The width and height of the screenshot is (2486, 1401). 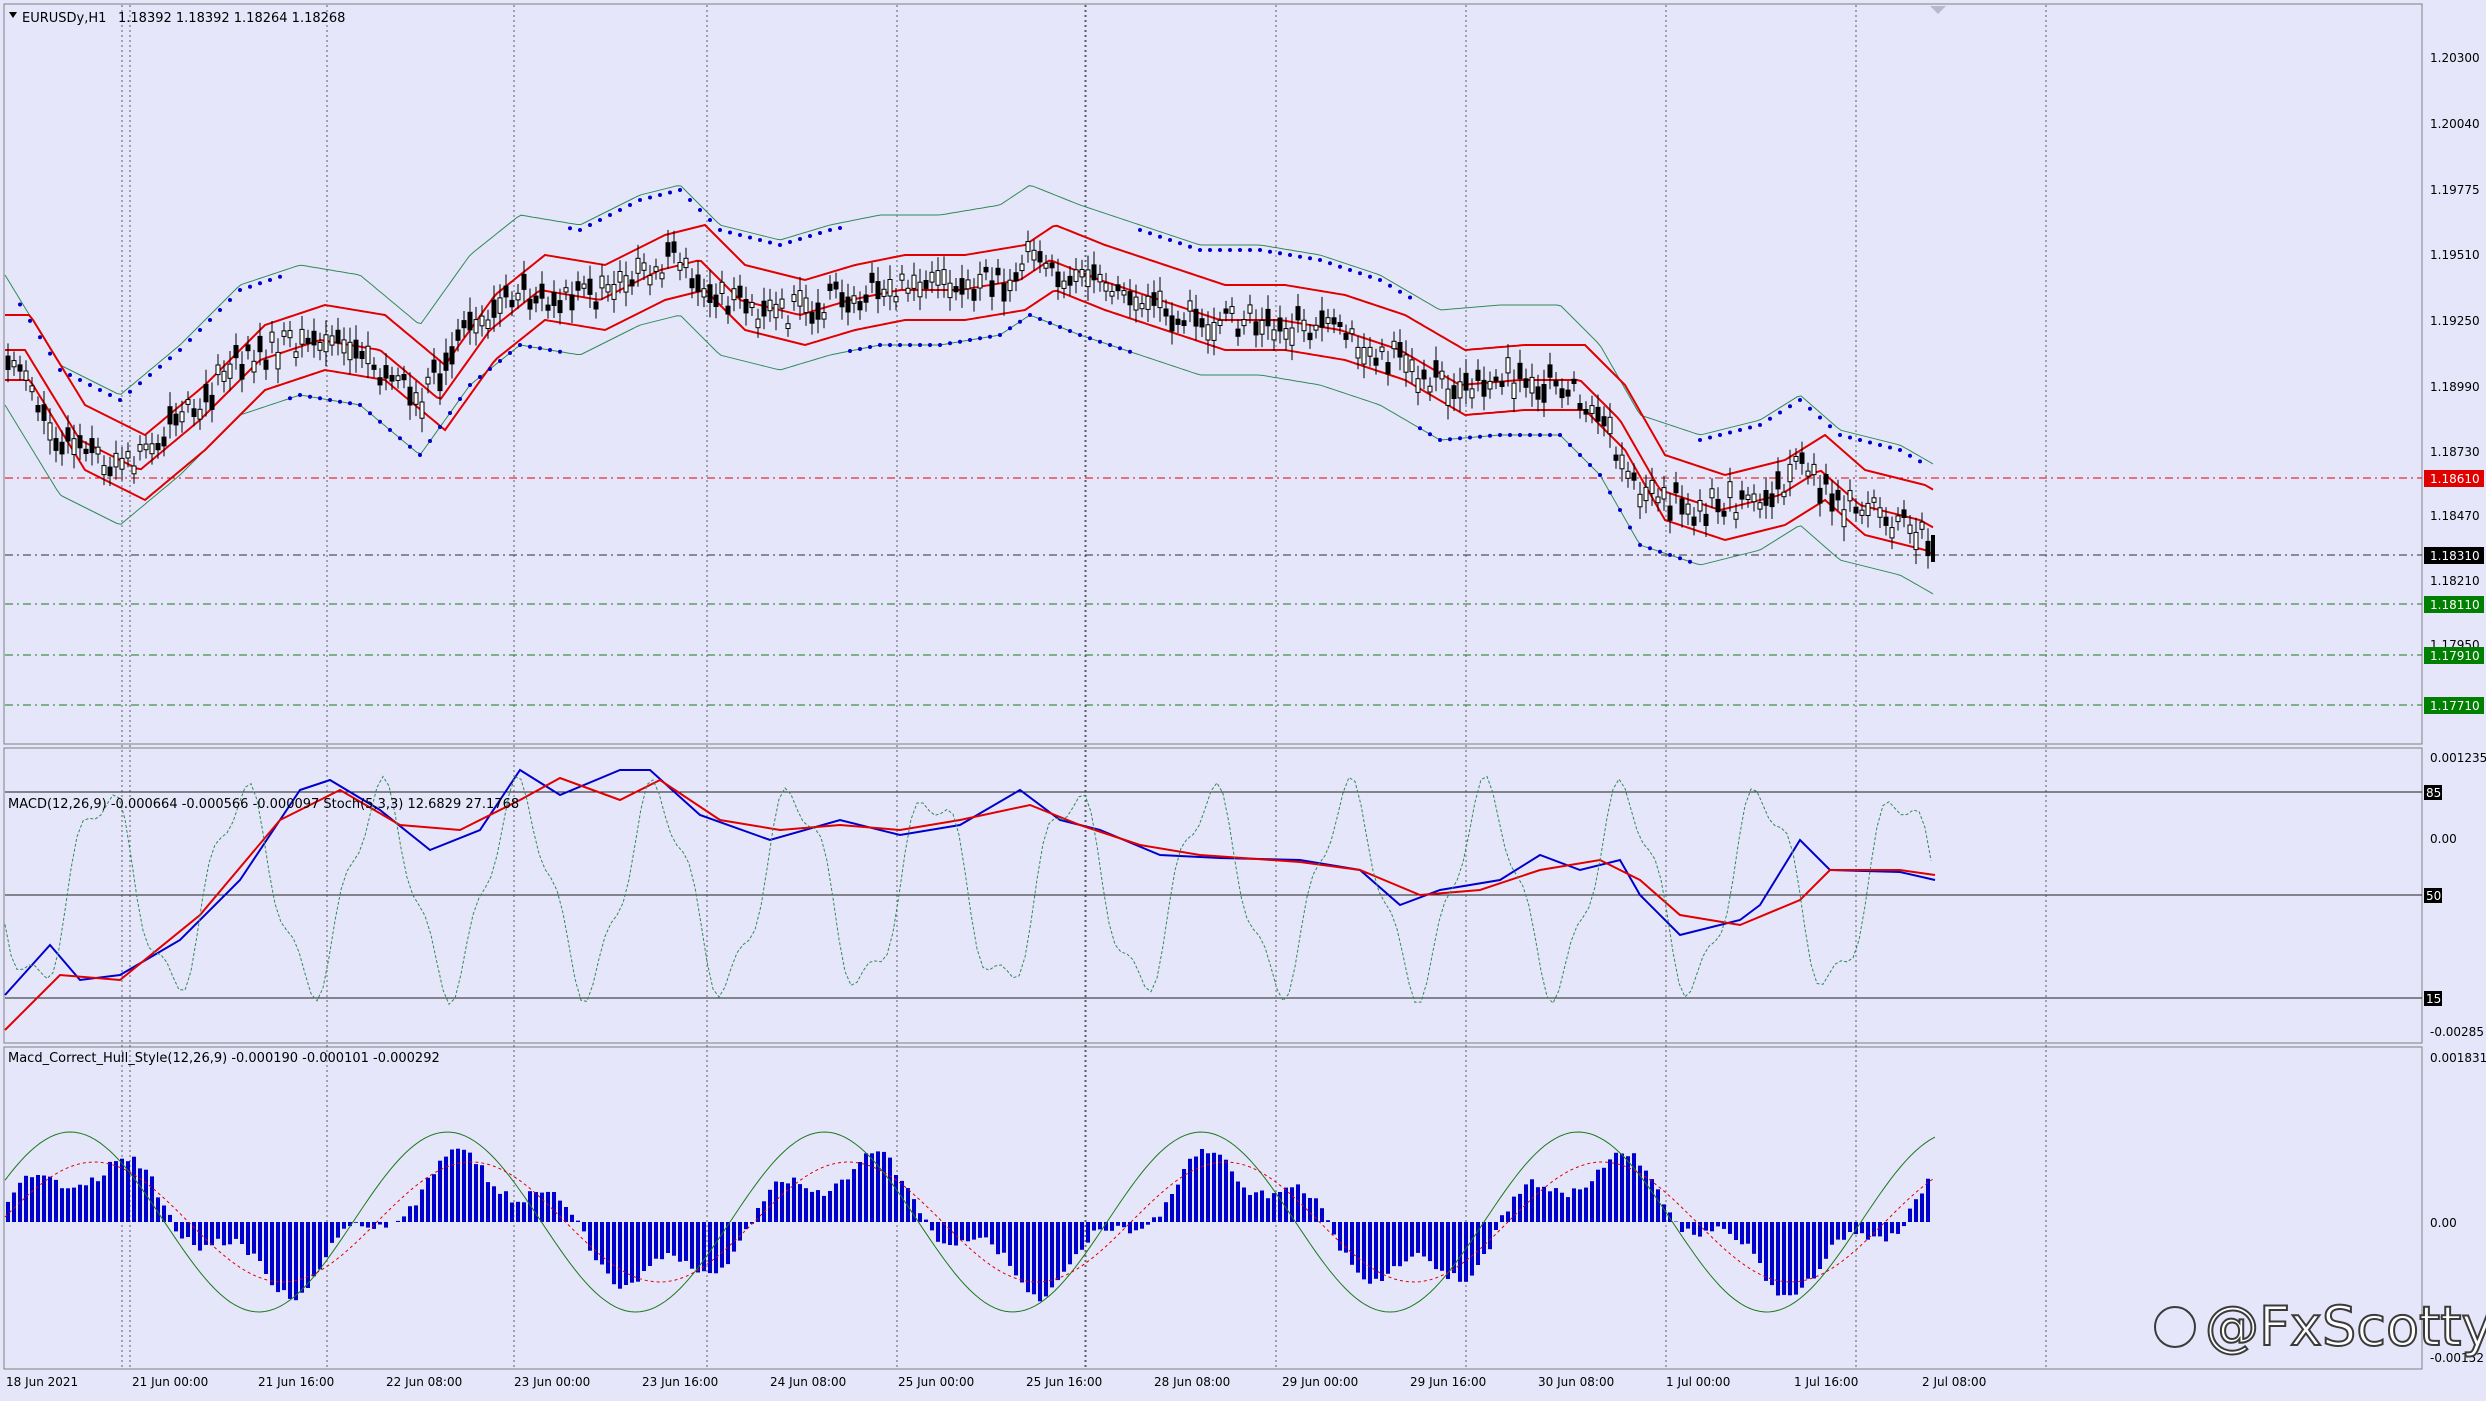 I want to click on ohlc-readout: 1.18392 1.18392 1.18264 1.18268, so click(x=231, y=18).